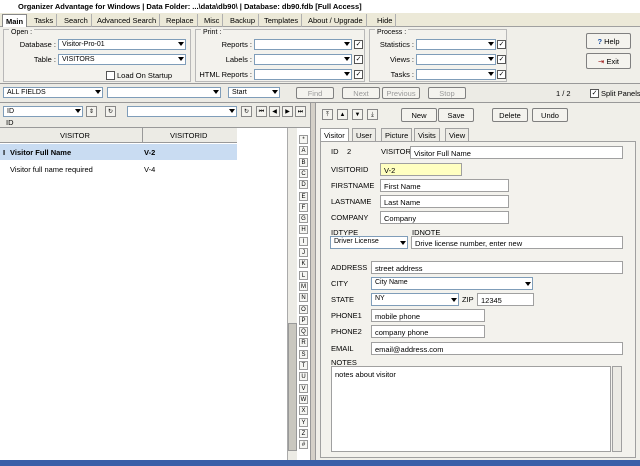  I want to click on sort-direction-icon: ⇕, so click(91, 111).